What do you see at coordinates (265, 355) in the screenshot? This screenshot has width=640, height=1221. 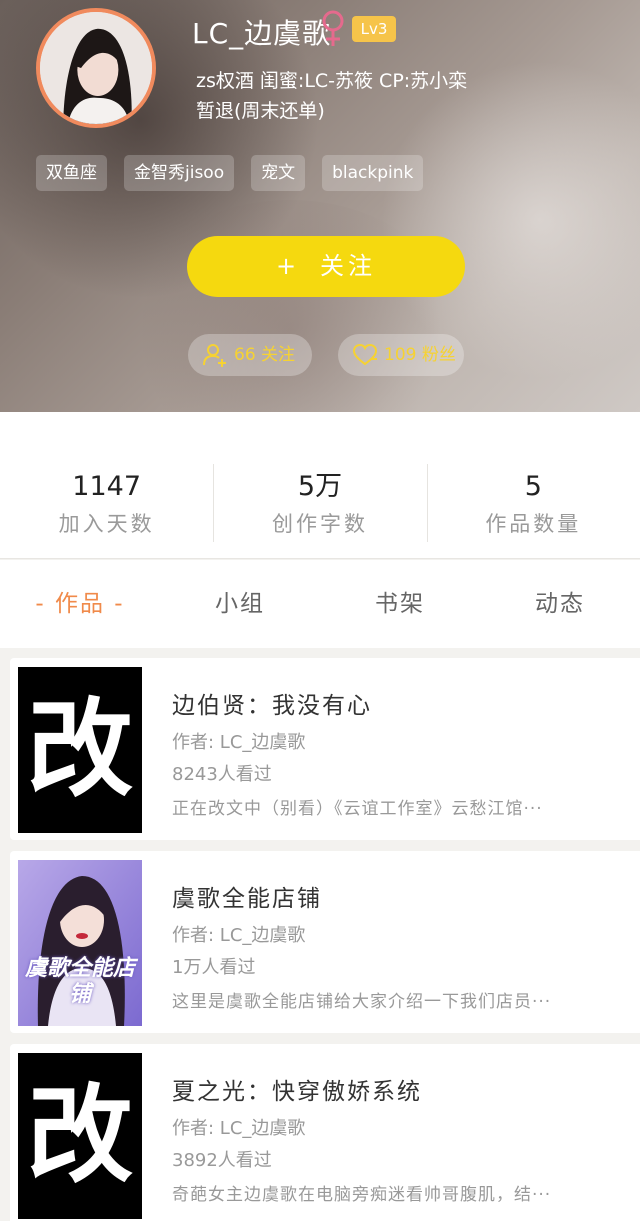 I see `following-count: 66 关注` at bounding box center [265, 355].